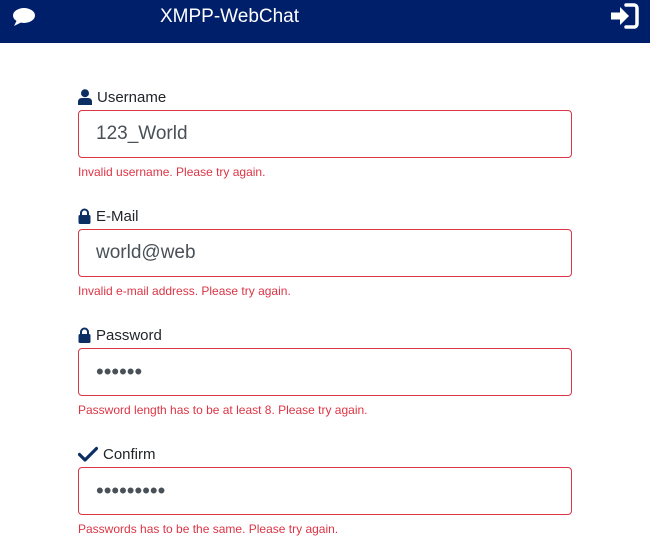 The height and width of the screenshot is (549, 650). Describe the element at coordinates (24, 17) in the screenshot. I see `chat-bubble-icon` at that location.